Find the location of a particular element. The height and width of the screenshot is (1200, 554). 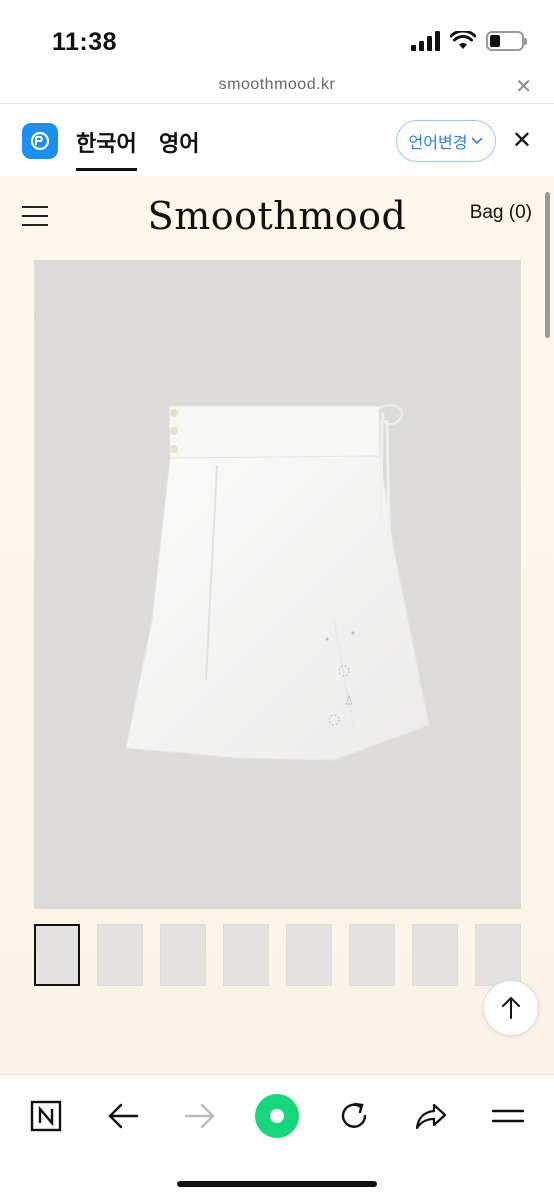

translate-logo-icon is located at coordinates (40, 141).